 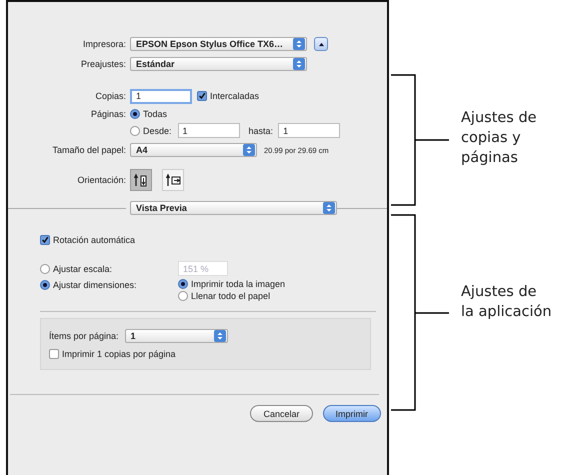 I want to click on cancel-button: Cancelar, so click(x=281, y=413).